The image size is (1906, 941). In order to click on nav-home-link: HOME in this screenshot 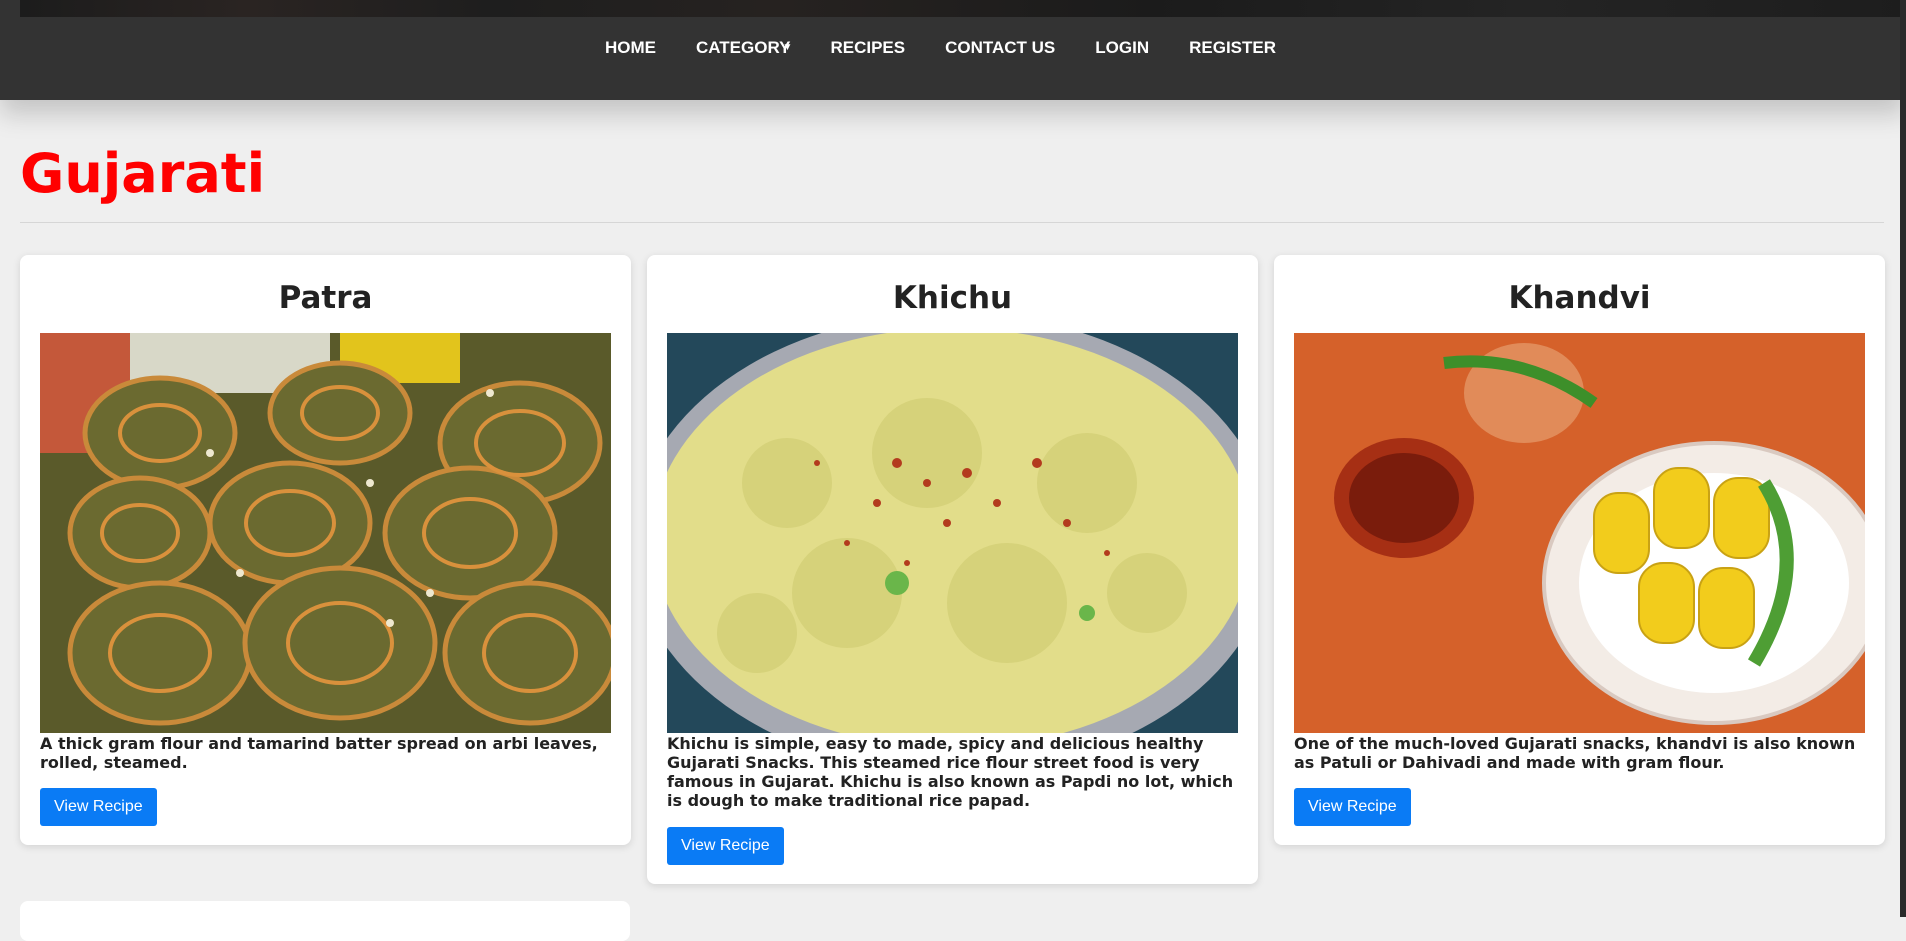, I will do `click(630, 48)`.